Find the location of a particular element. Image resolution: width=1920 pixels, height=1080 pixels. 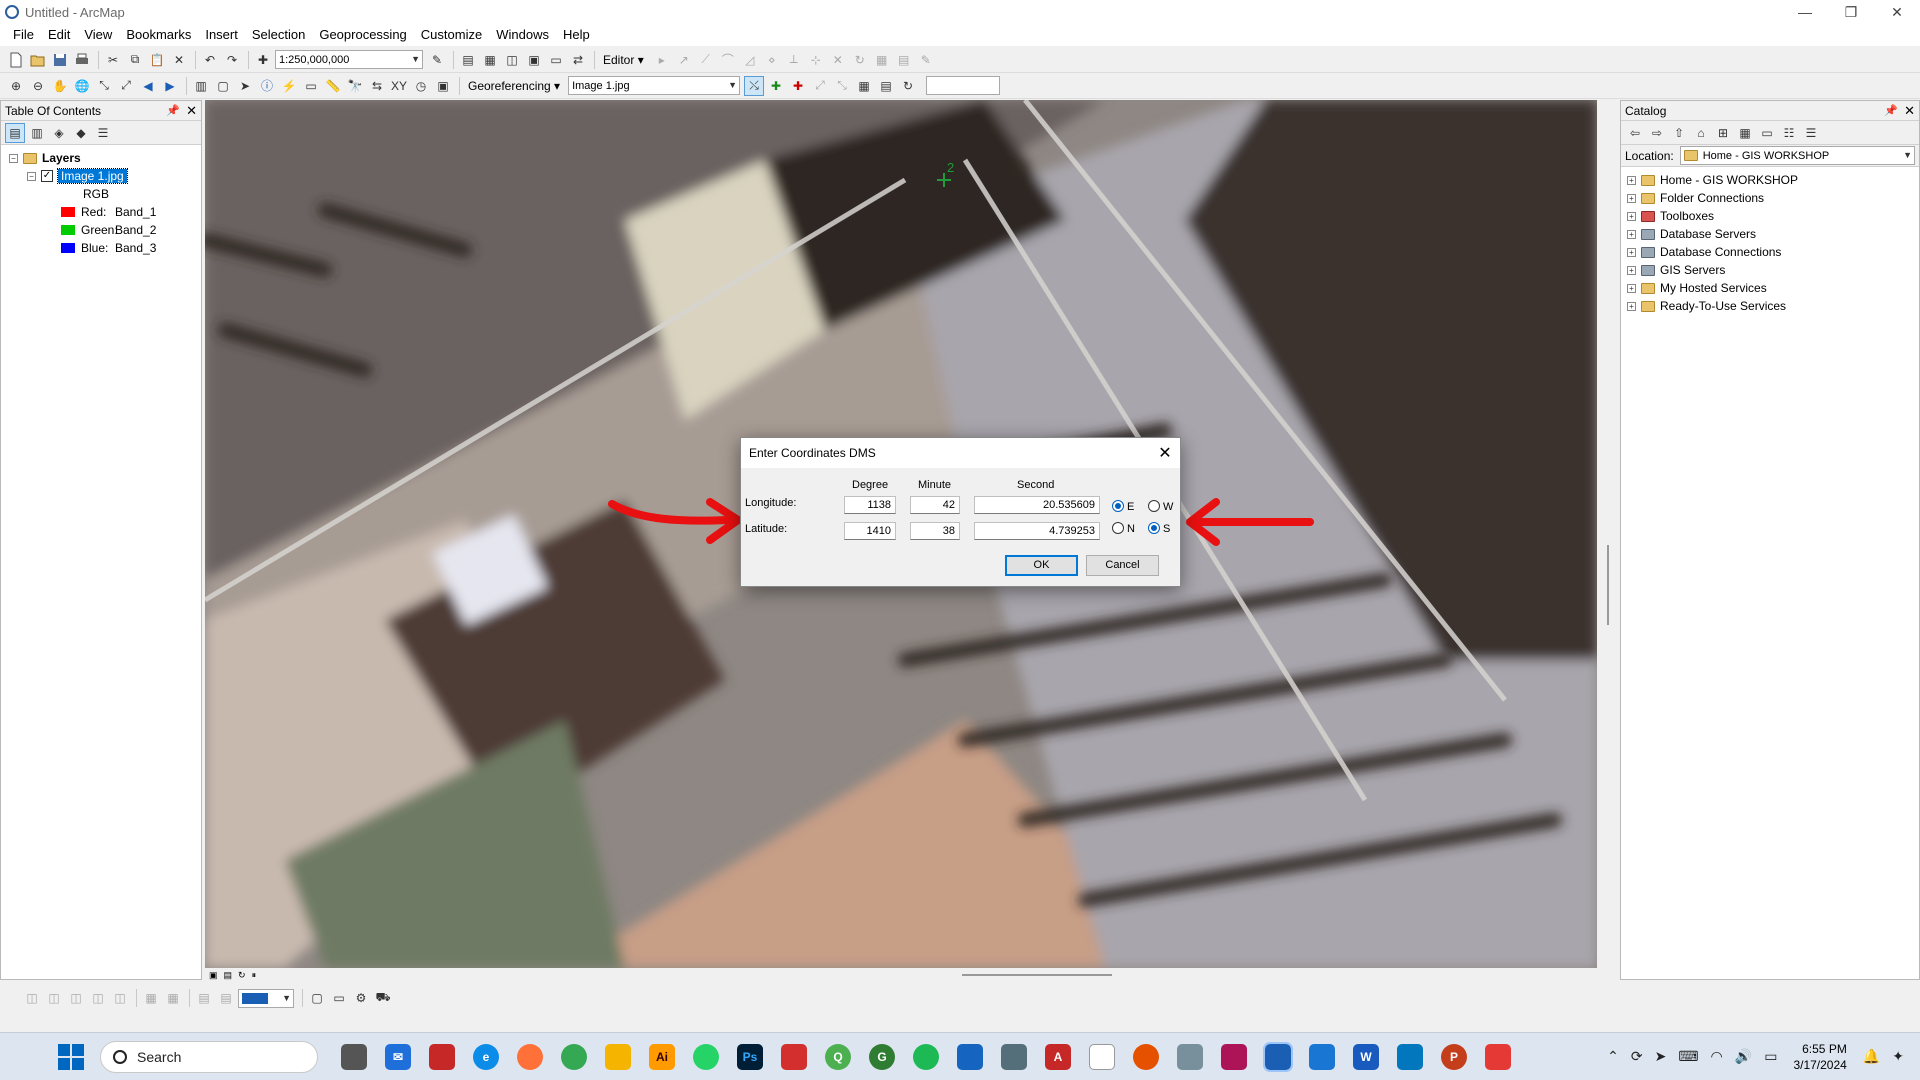

start-button is located at coordinates (71, 1056).